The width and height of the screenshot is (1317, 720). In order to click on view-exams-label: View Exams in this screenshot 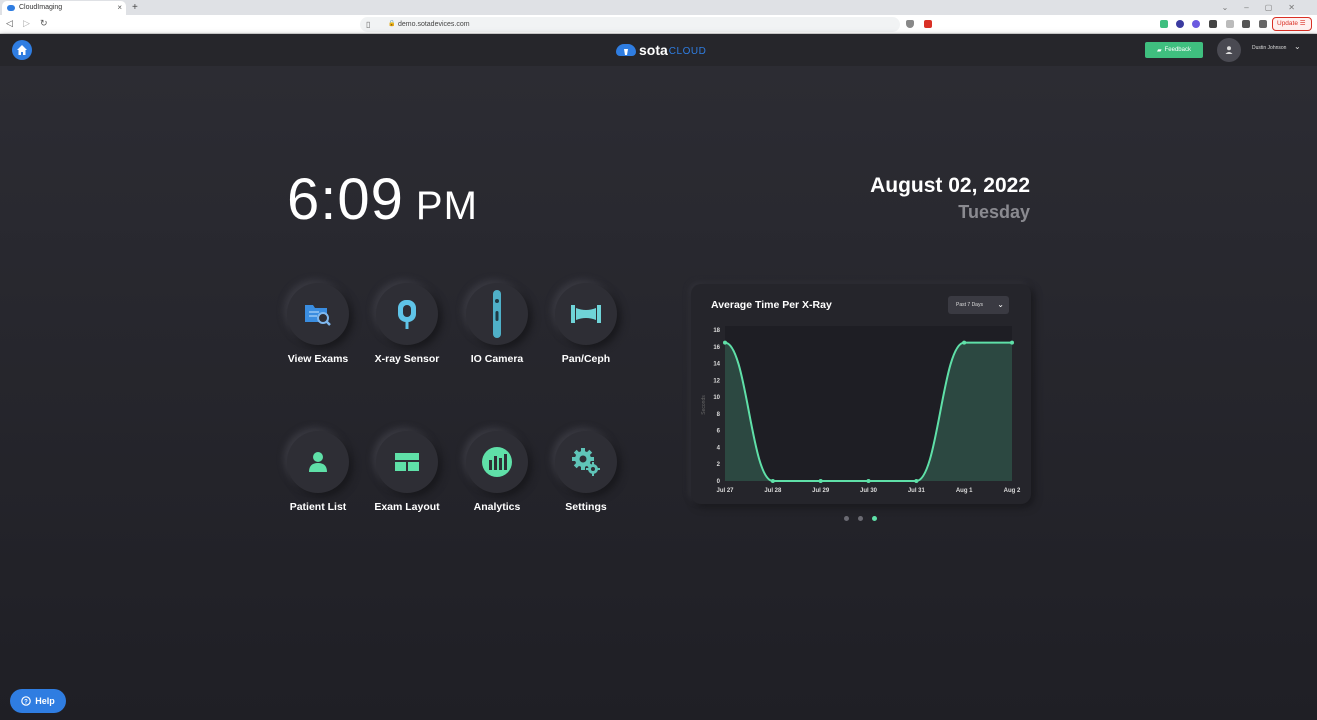, I will do `click(318, 359)`.